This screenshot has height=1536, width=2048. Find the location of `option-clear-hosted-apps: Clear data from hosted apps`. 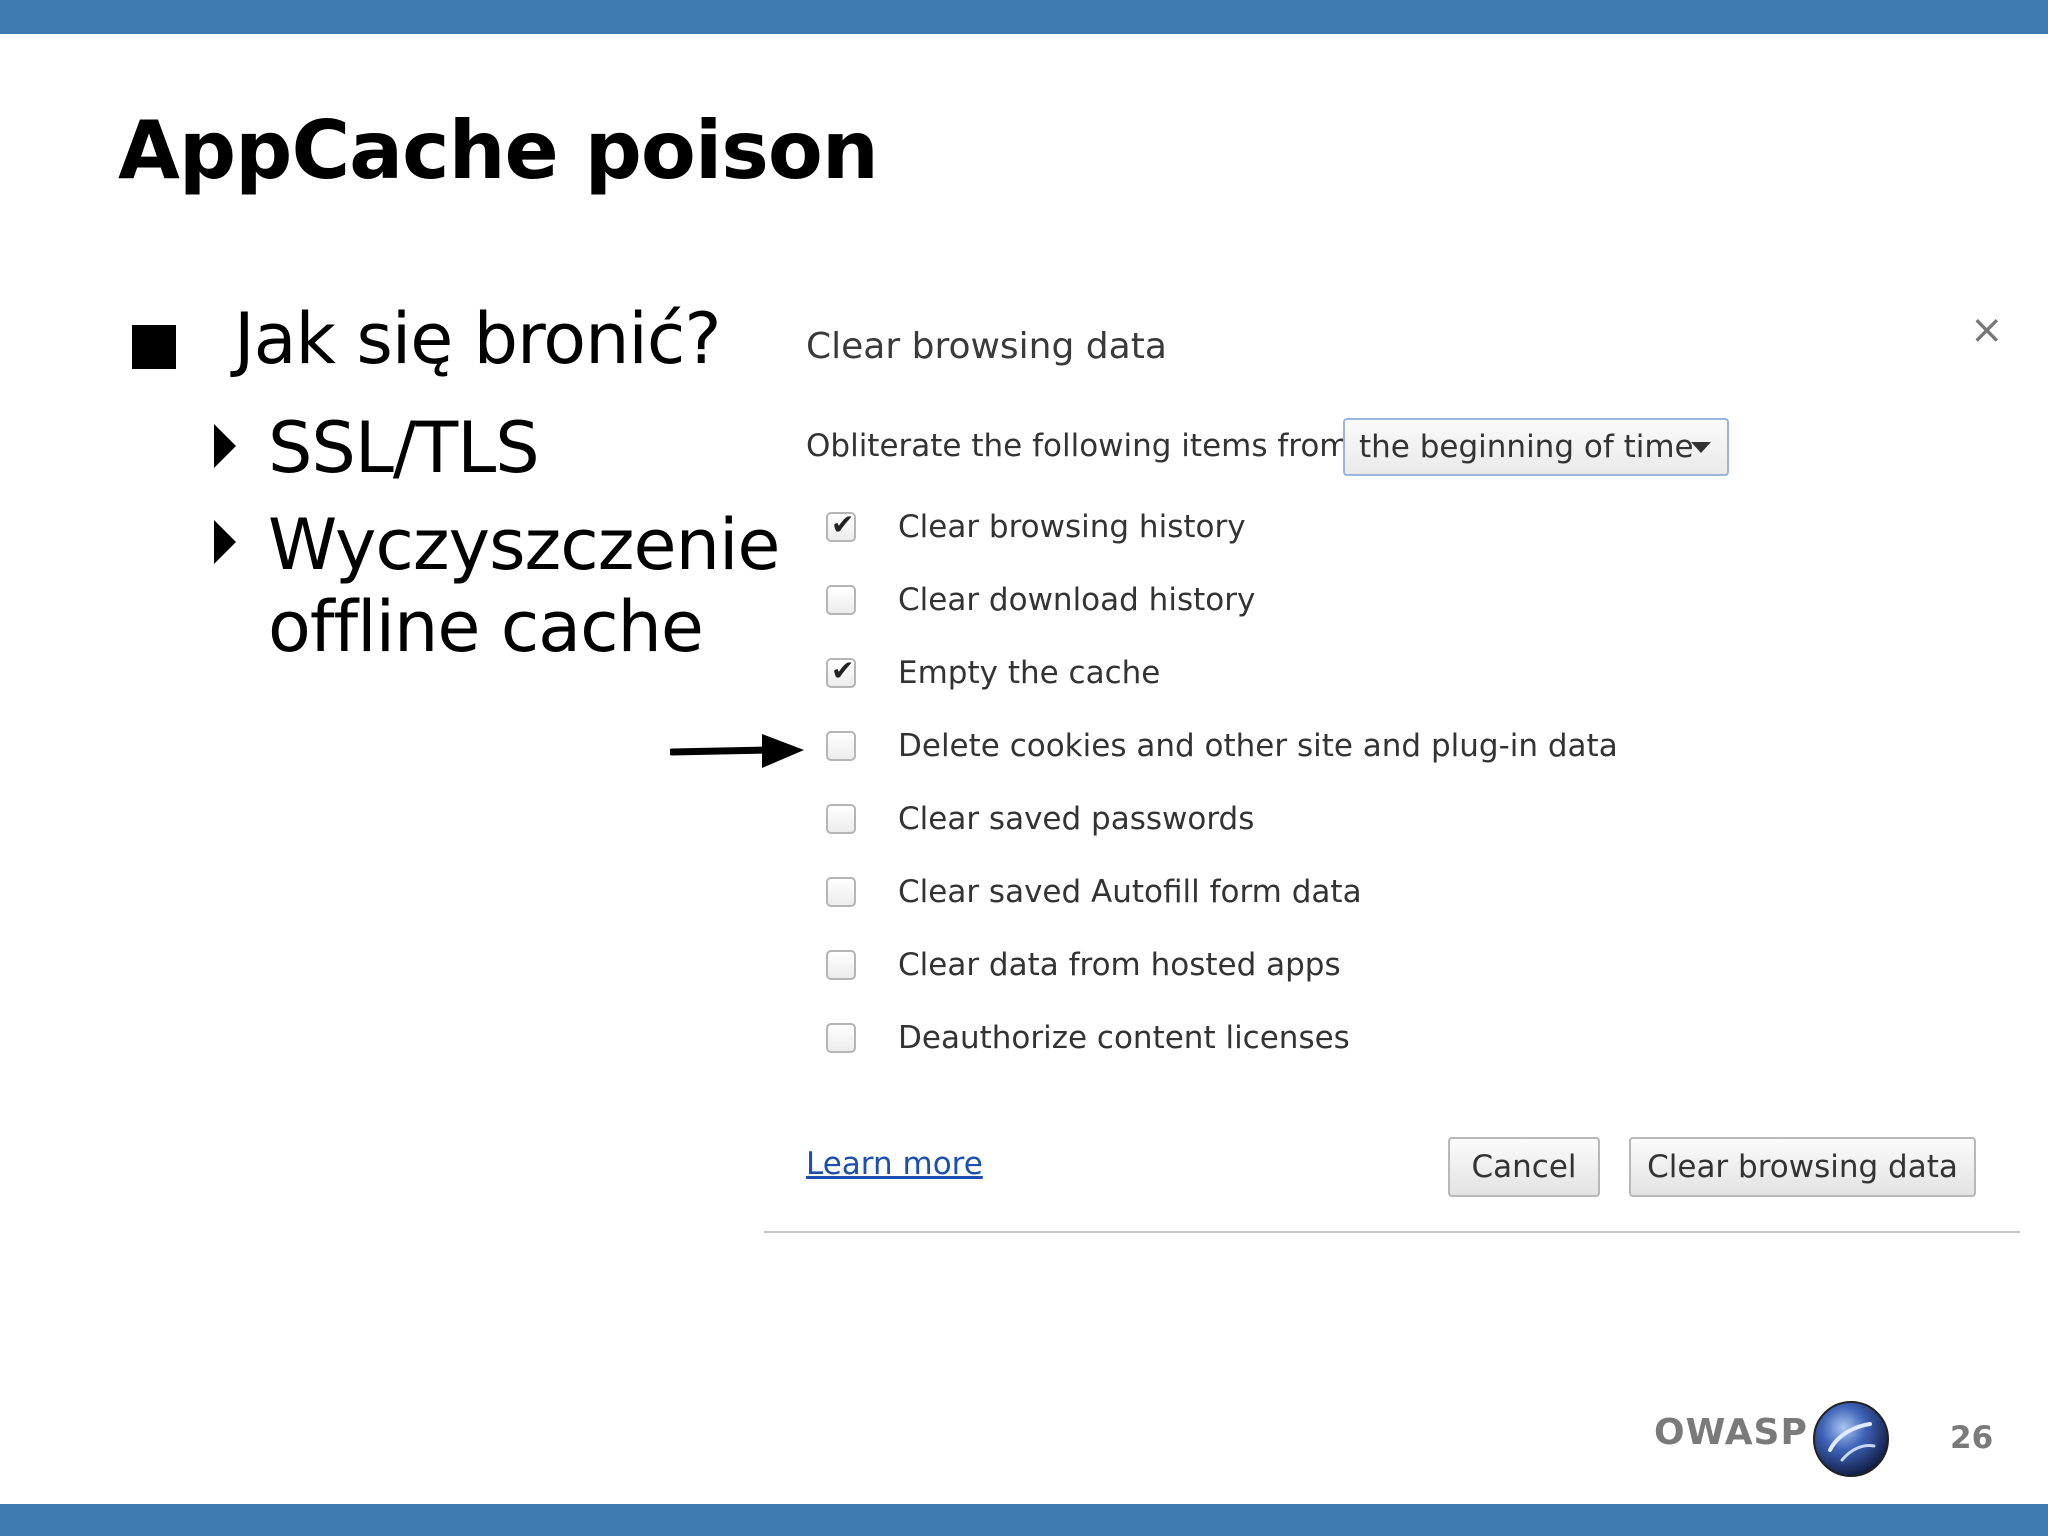

option-clear-hosted-apps: Clear data from hosted apps is located at coordinates (1083, 965).